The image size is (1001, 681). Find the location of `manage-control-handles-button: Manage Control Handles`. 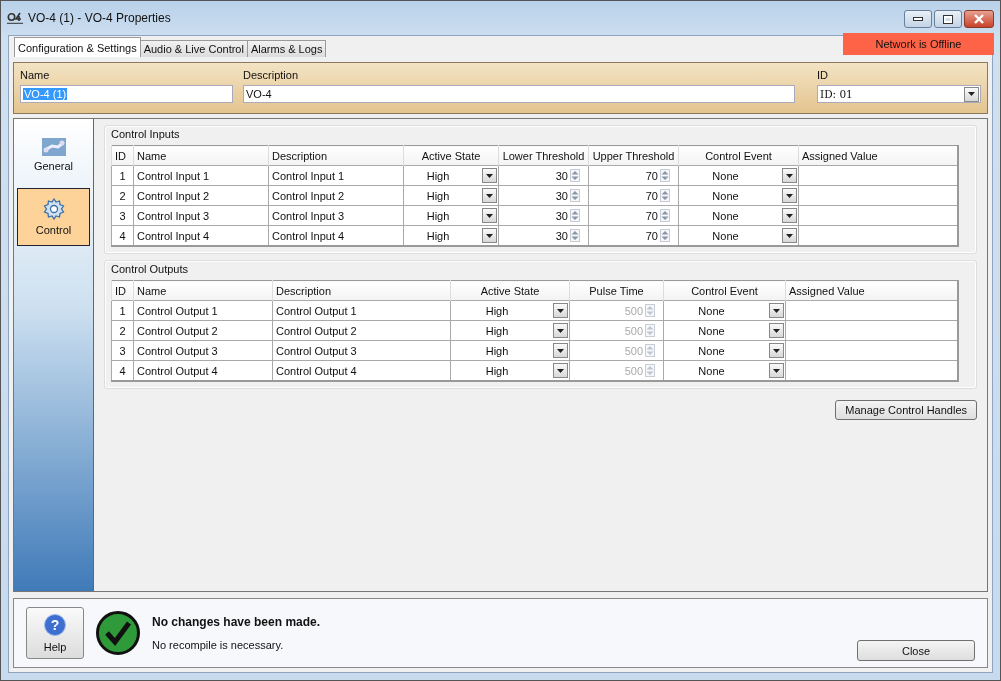

manage-control-handles-button: Manage Control Handles is located at coordinates (906, 410).